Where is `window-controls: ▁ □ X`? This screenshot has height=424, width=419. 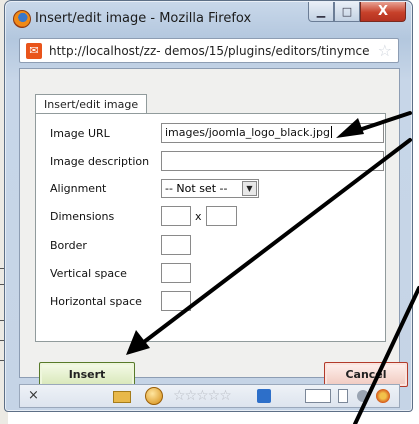 window-controls: ▁ □ X is located at coordinates (357, 12).